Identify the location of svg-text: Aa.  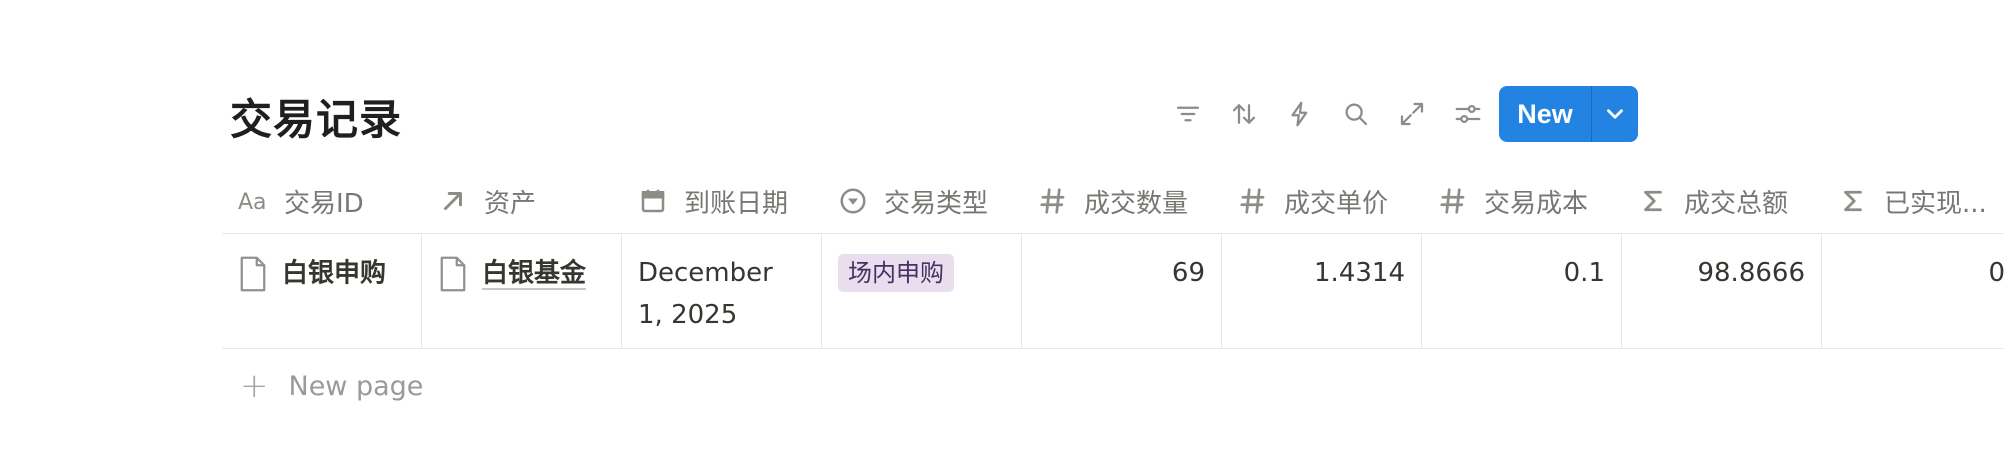
(252, 202).